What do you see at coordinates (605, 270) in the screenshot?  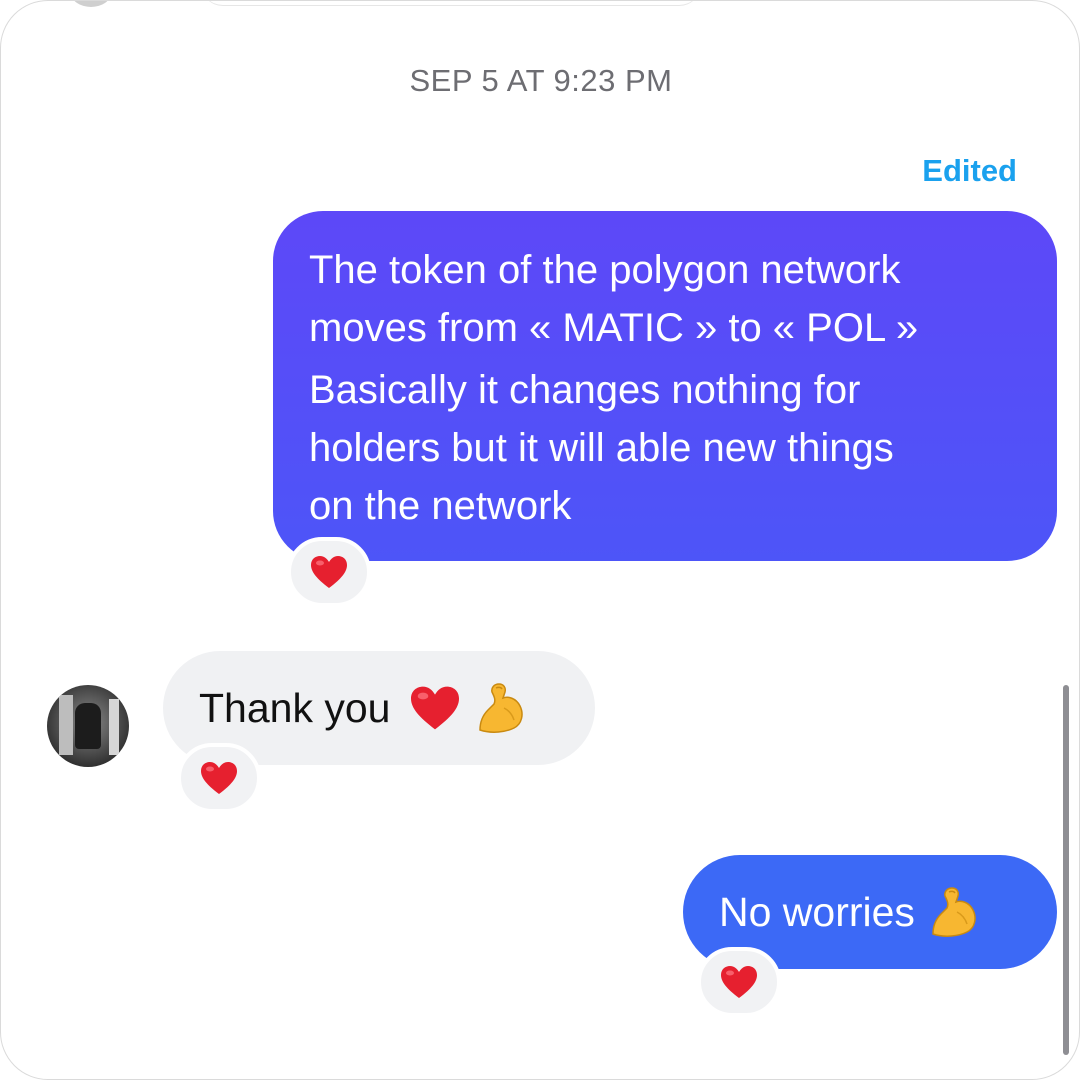 I see `message-line: The token of the polygon network` at bounding box center [605, 270].